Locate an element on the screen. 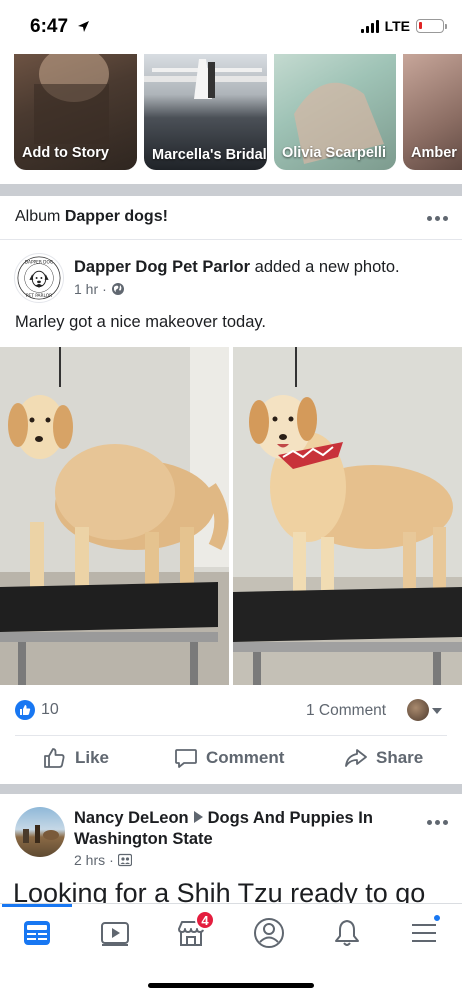 The image size is (462, 1000). status-time: 6:47 is located at coordinates (60, 27).